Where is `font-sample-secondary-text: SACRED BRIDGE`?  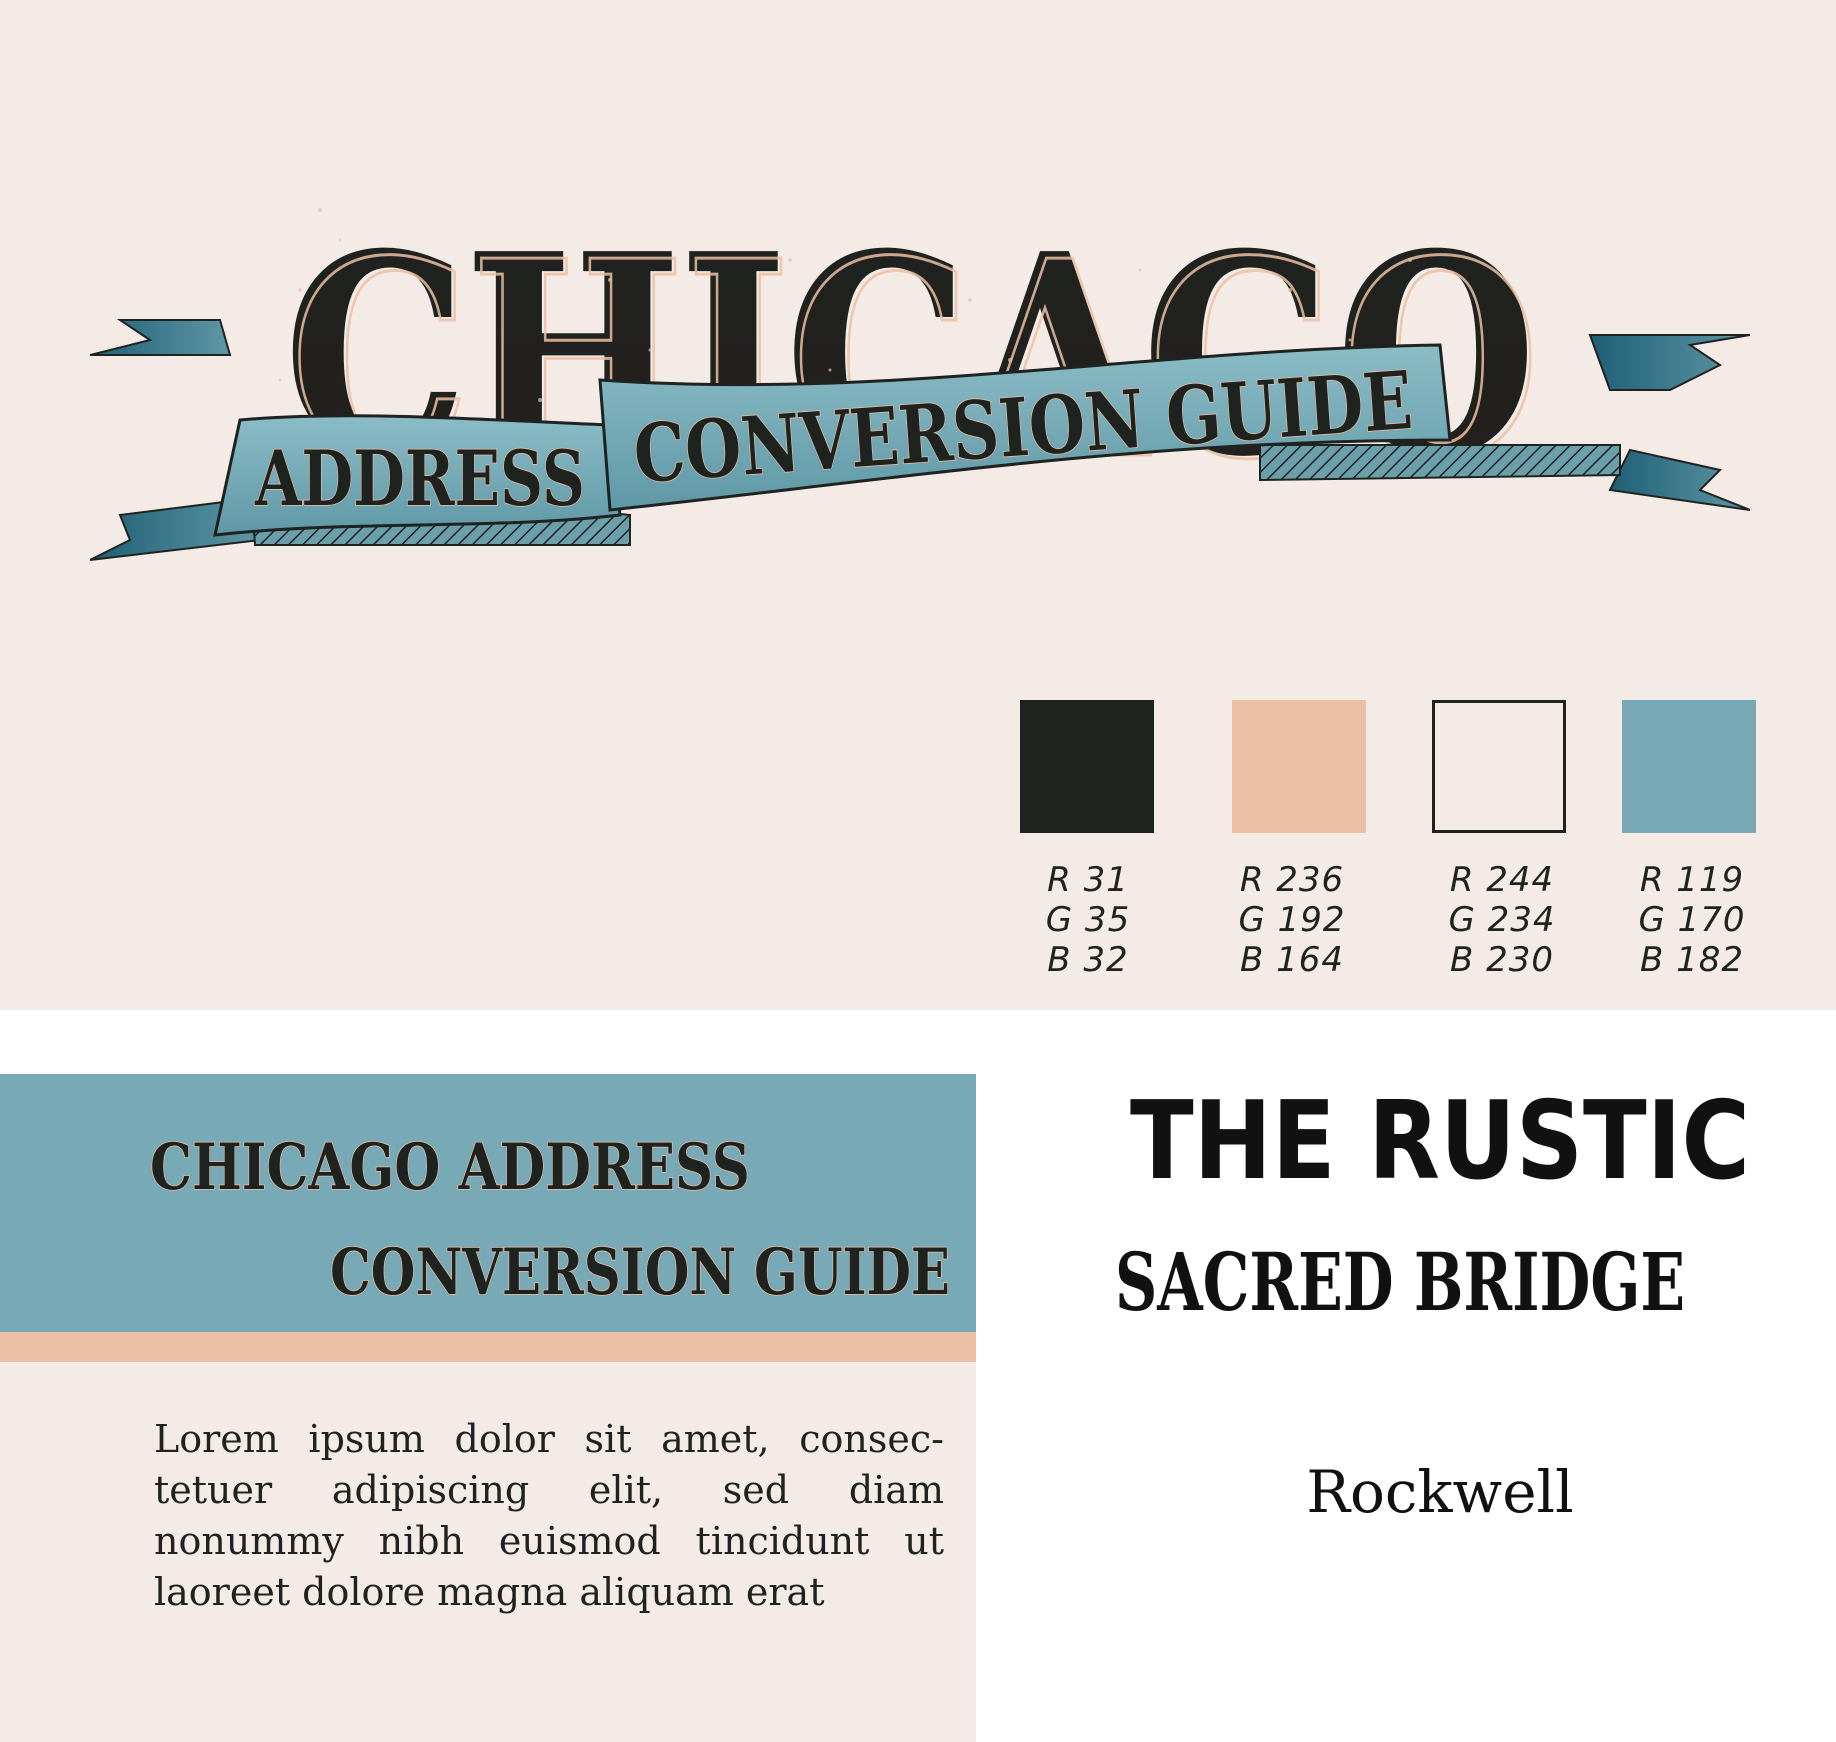
font-sample-secondary-text: SACRED BRIDGE is located at coordinates (1400, 1282).